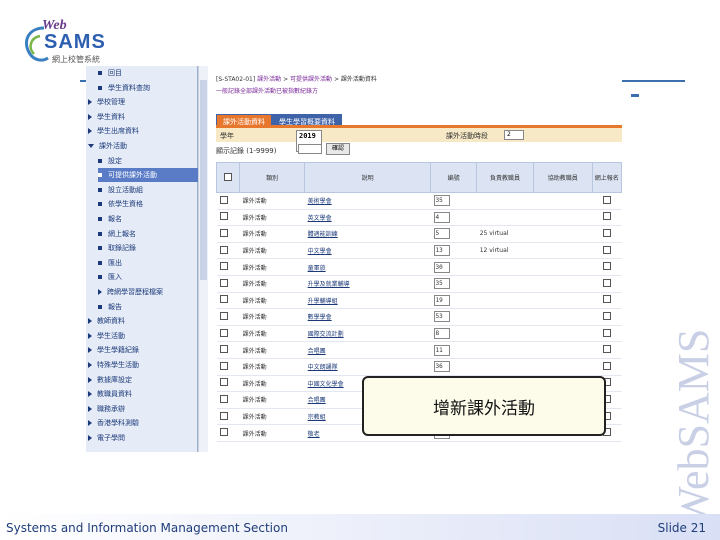 The image size is (720, 540). What do you see at coordinates (143, 423) in the screenshot?
I see `sidebar-item: 香港學科測驗` at bounding box center [143, 423].